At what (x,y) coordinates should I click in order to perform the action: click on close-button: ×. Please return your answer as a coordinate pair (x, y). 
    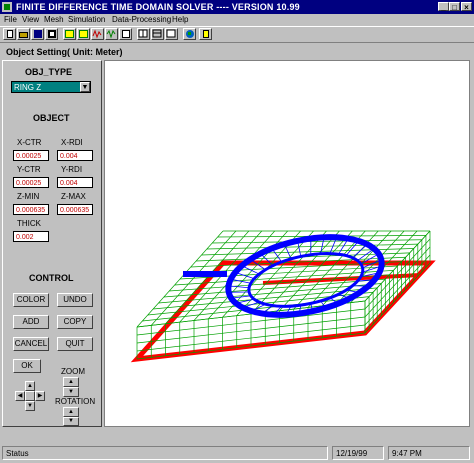
    Looking at the image, I should click on (466, 7).